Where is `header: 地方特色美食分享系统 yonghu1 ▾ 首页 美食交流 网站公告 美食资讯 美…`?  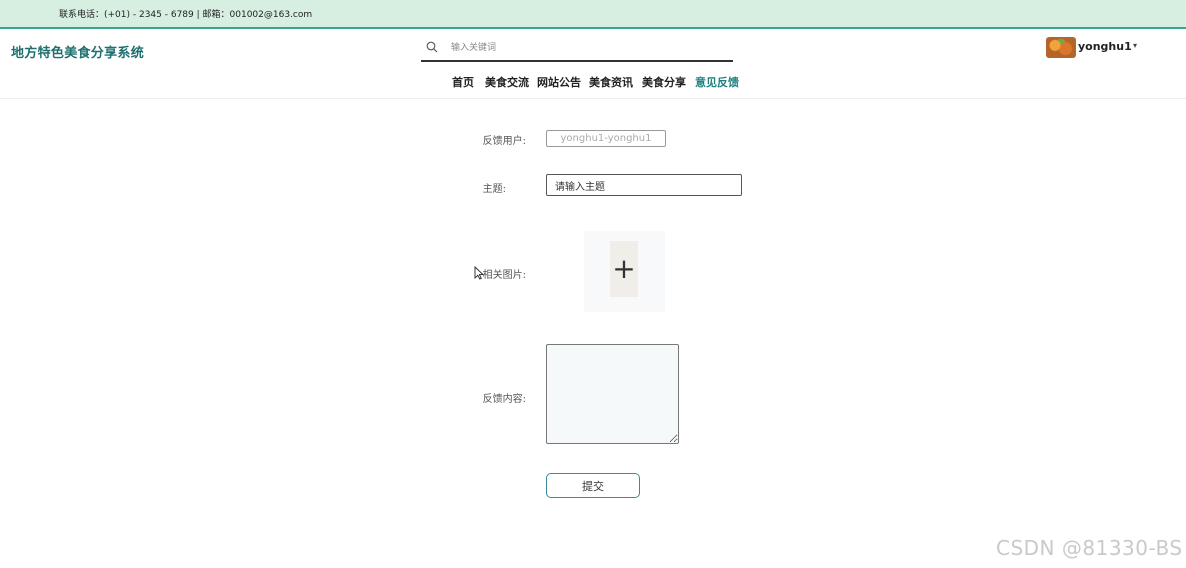 header: 地方特色美食分享系统 yonghu1 ▾ 首页 美食交流 网站公告 美食资讯 美… is located at coordinates (593, 64).